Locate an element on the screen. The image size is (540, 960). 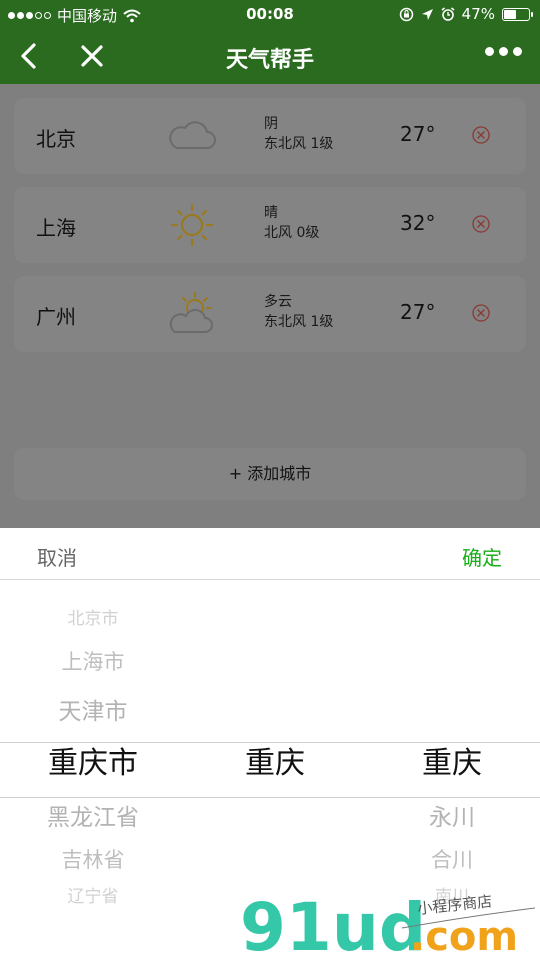
weather-condition: 晴 is located at coordinates (271, 213).